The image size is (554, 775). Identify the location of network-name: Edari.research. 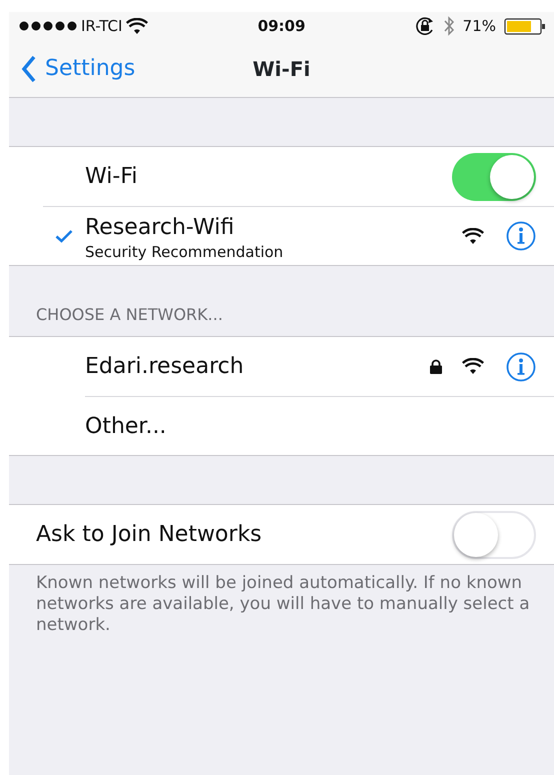
(164, 367).